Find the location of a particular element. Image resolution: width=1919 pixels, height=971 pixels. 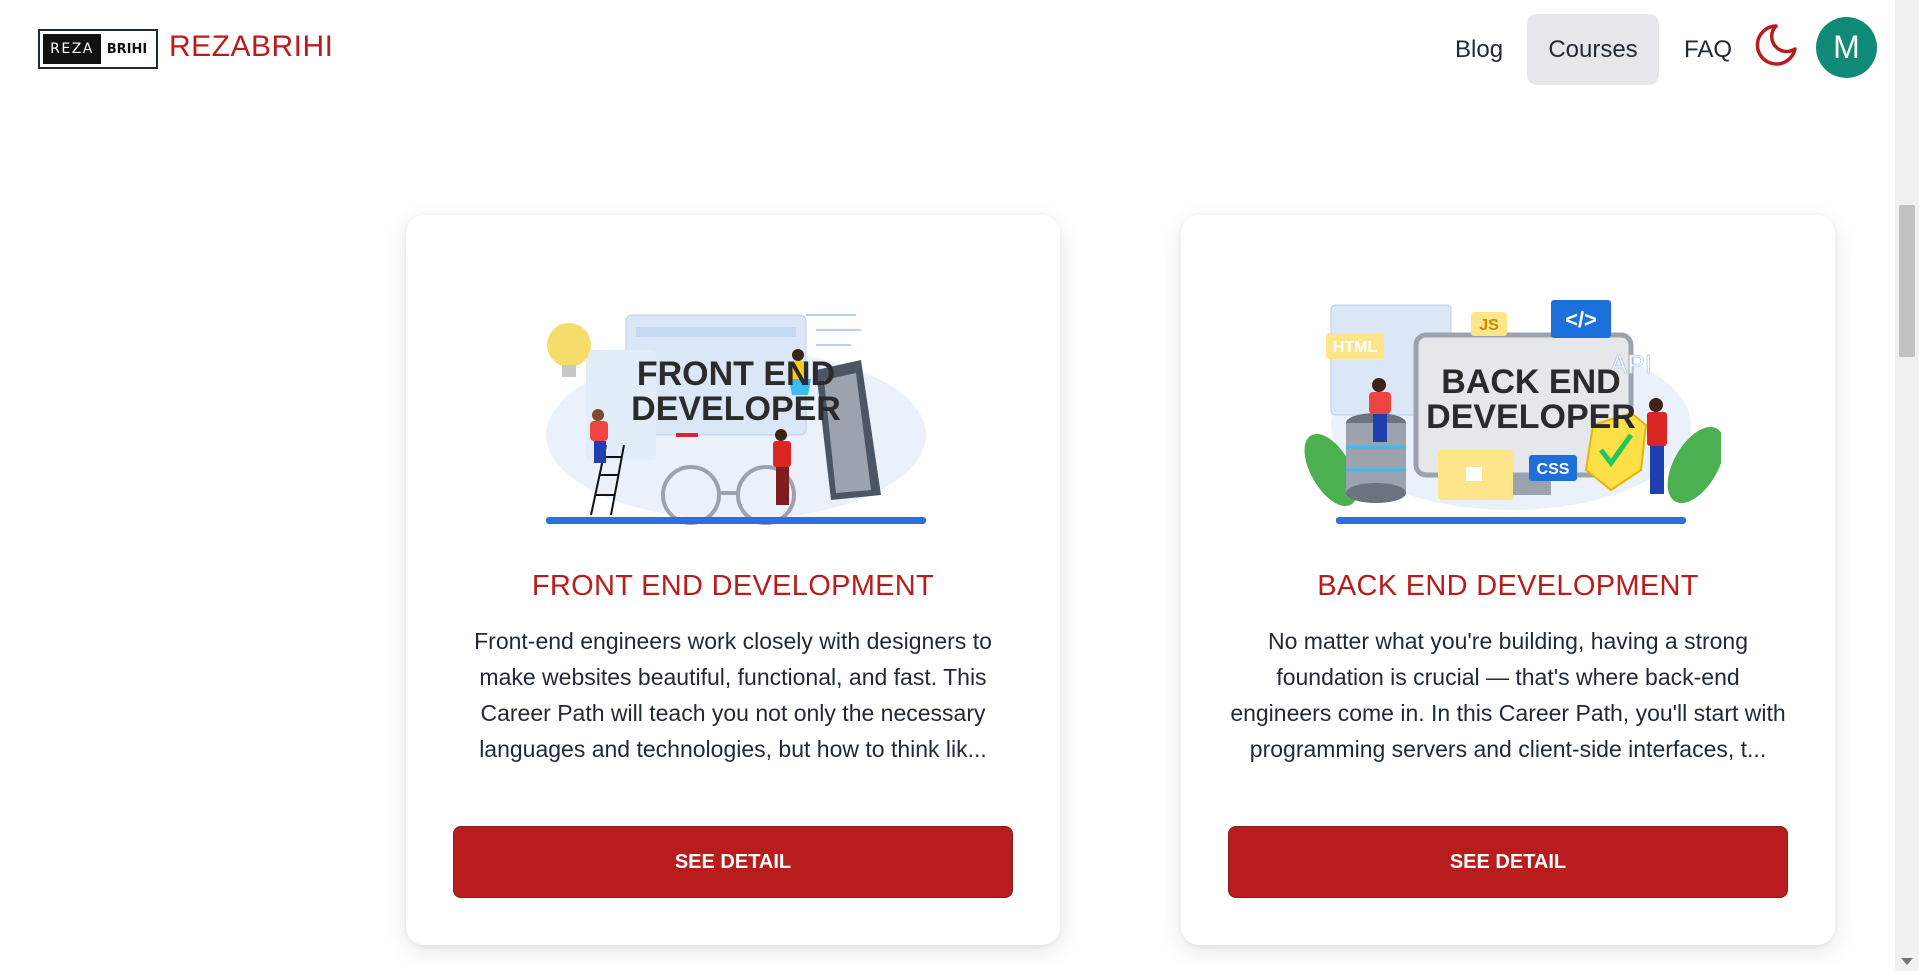

scroll-down-arrow-icon is located at coordinates (1907, 961).